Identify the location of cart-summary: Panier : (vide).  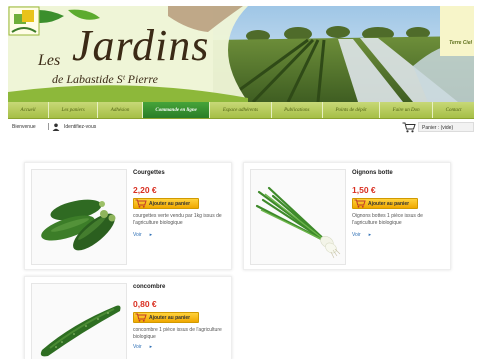
(446, 127).